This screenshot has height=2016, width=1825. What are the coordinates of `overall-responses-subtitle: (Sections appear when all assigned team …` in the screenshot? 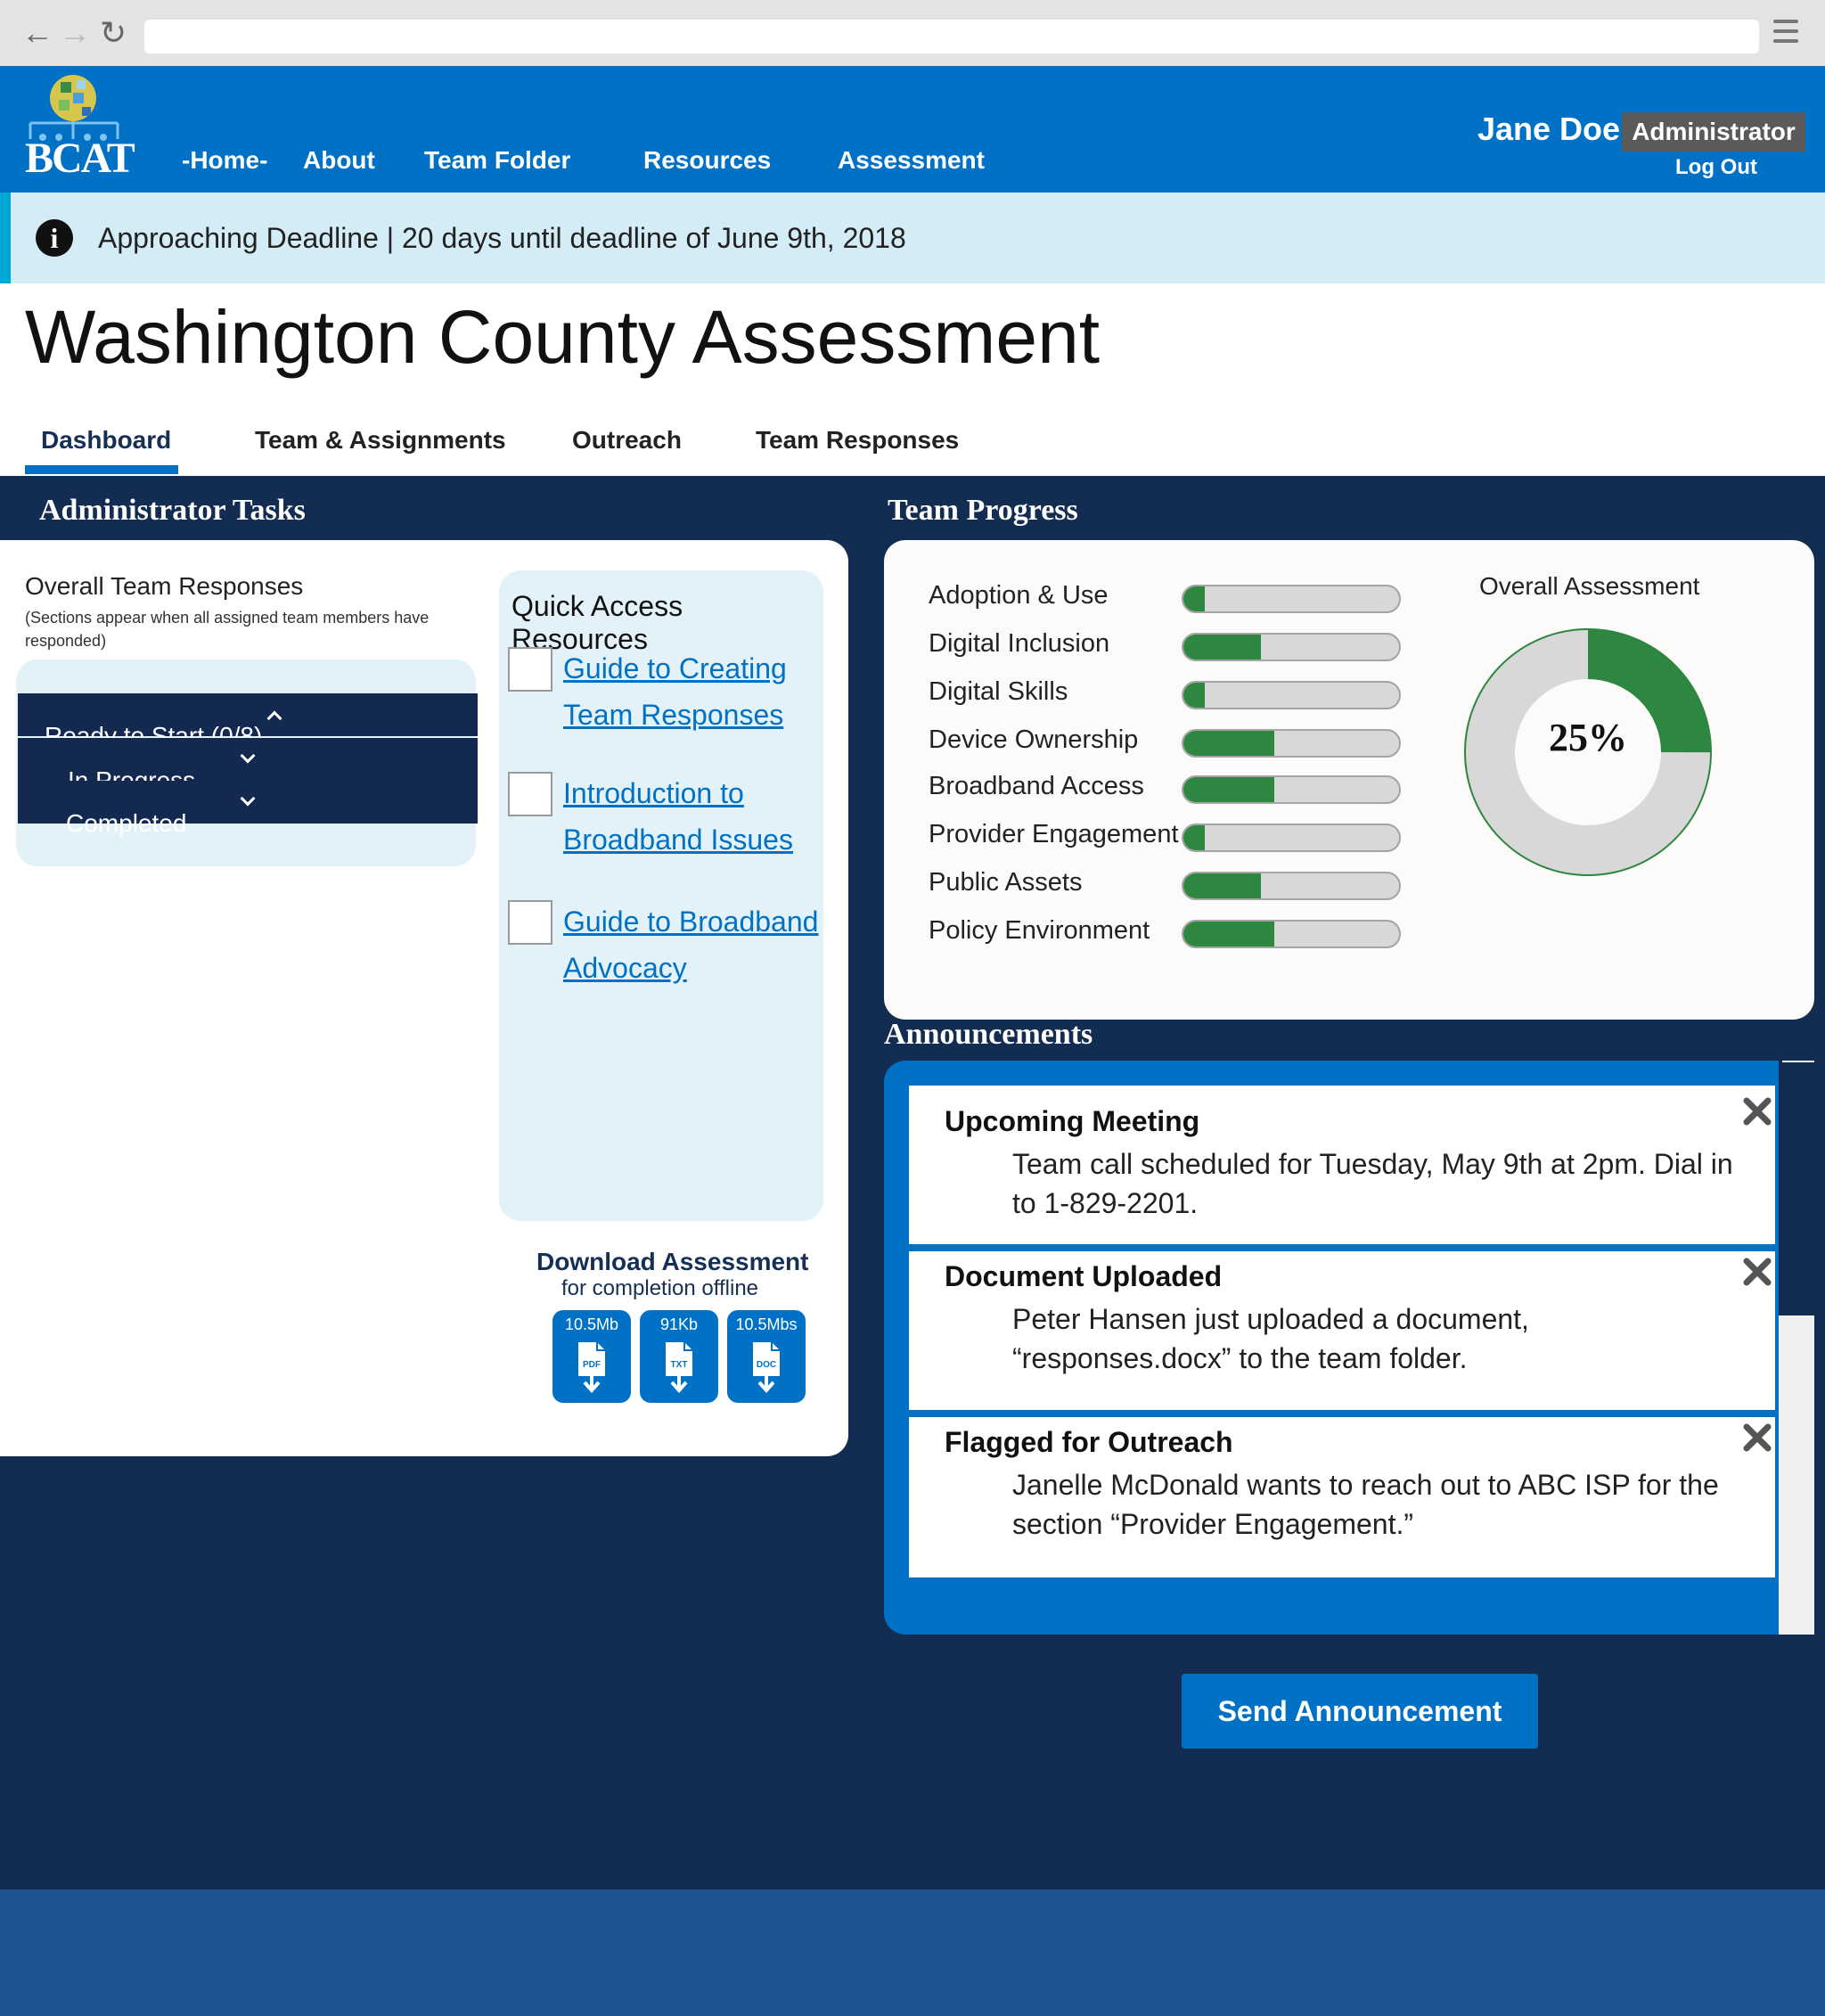 It's located at (227, 629).